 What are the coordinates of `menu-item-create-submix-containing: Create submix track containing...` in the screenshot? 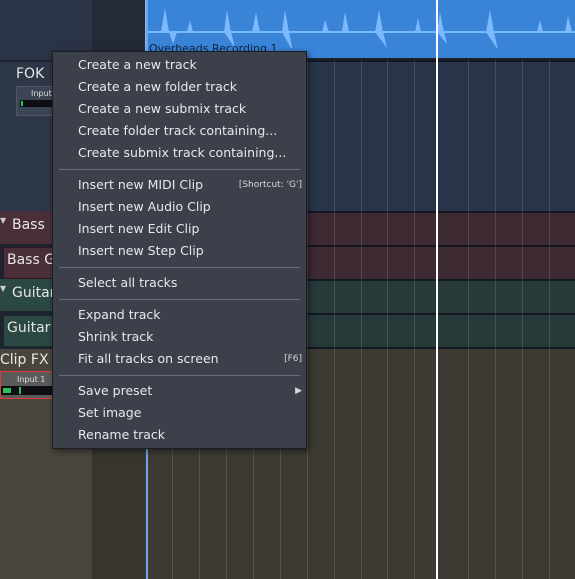 It's located at (190, 153).